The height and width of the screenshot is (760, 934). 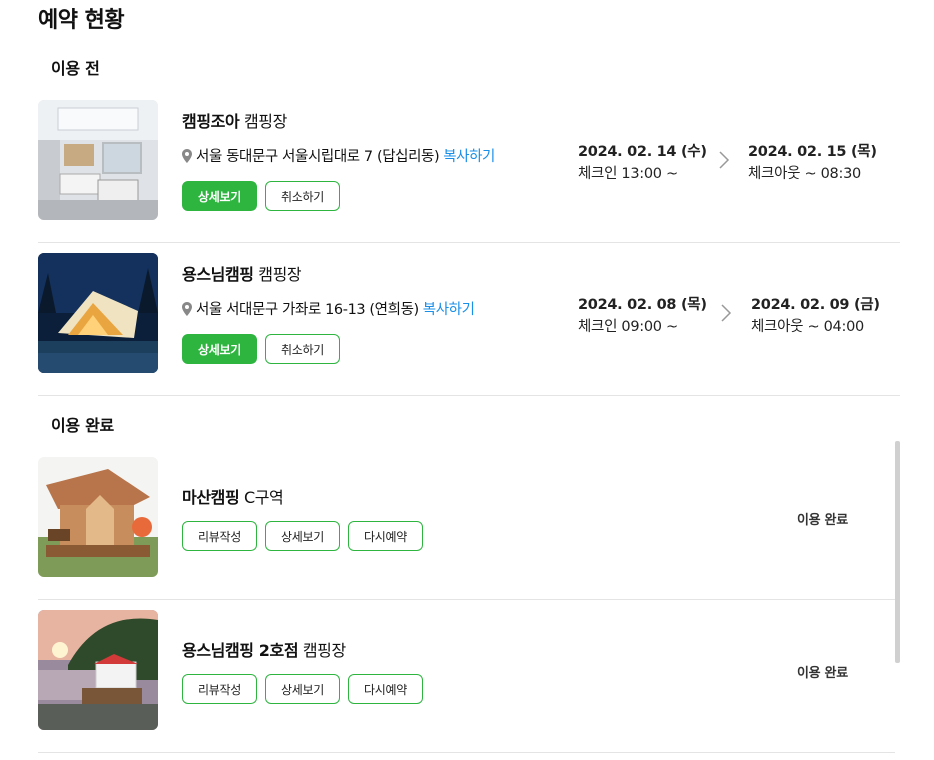 I want to click on checkin-date: 2024. 02. 14 (수), so click(x=642, y=152).